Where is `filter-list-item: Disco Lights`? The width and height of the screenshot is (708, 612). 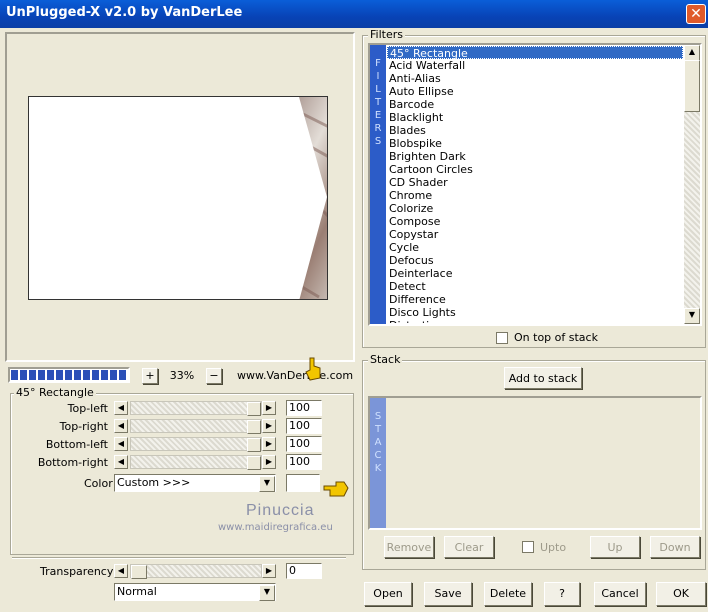
filter-list-item: Disco Lights is located at coordinates (535, 312).